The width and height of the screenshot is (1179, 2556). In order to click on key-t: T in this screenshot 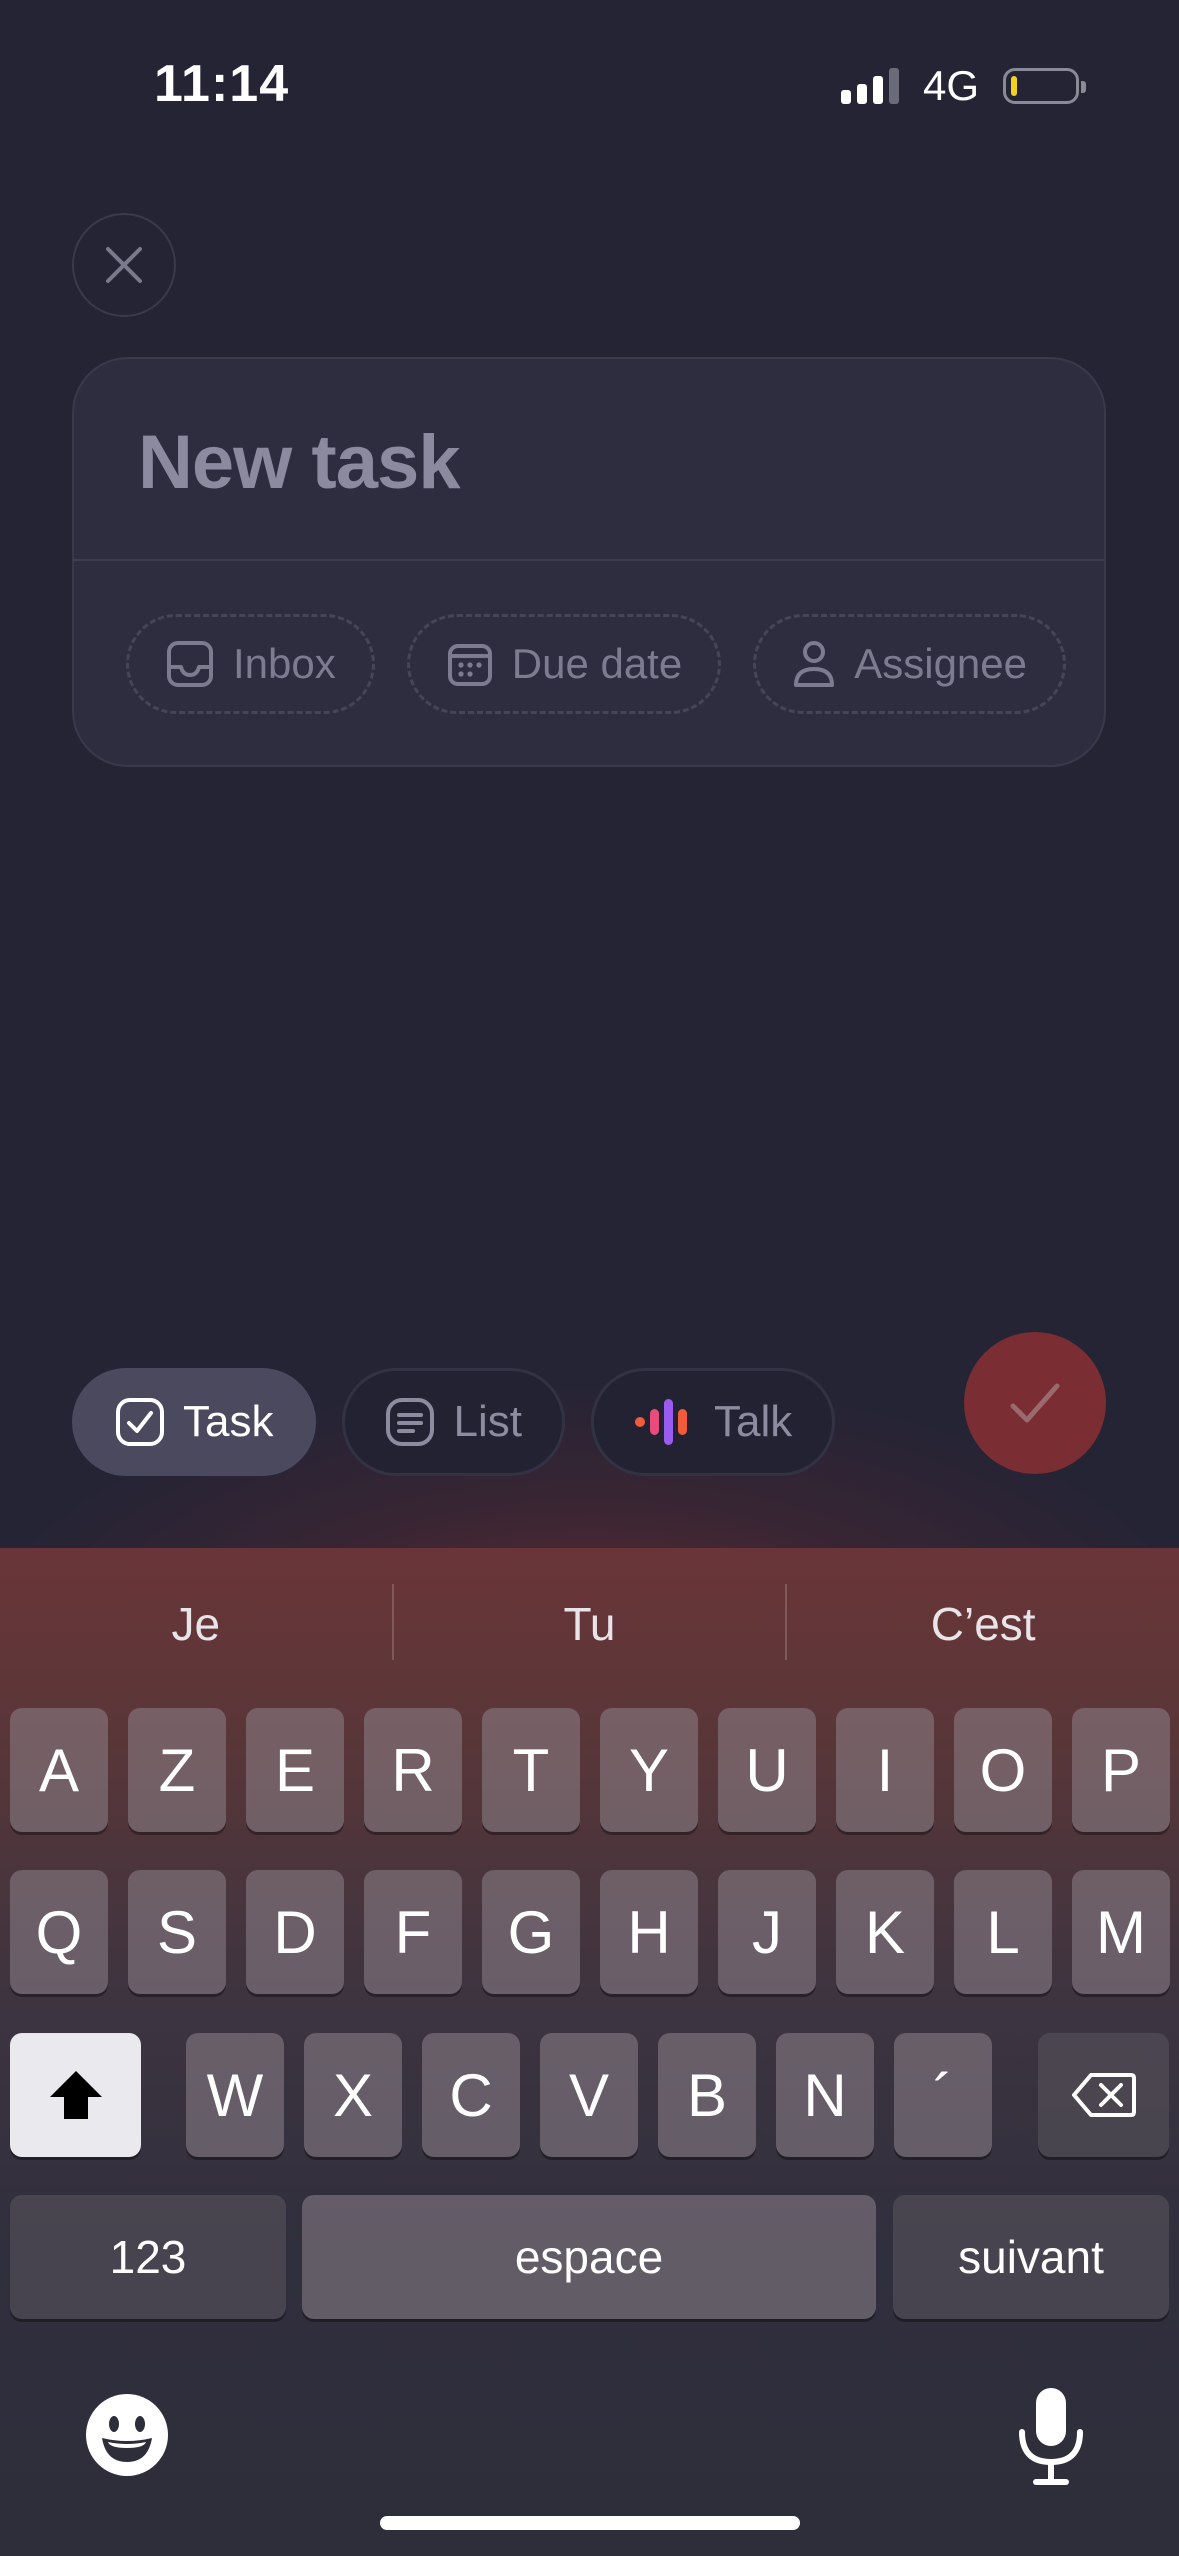, I will do `click(531, 1770)`.